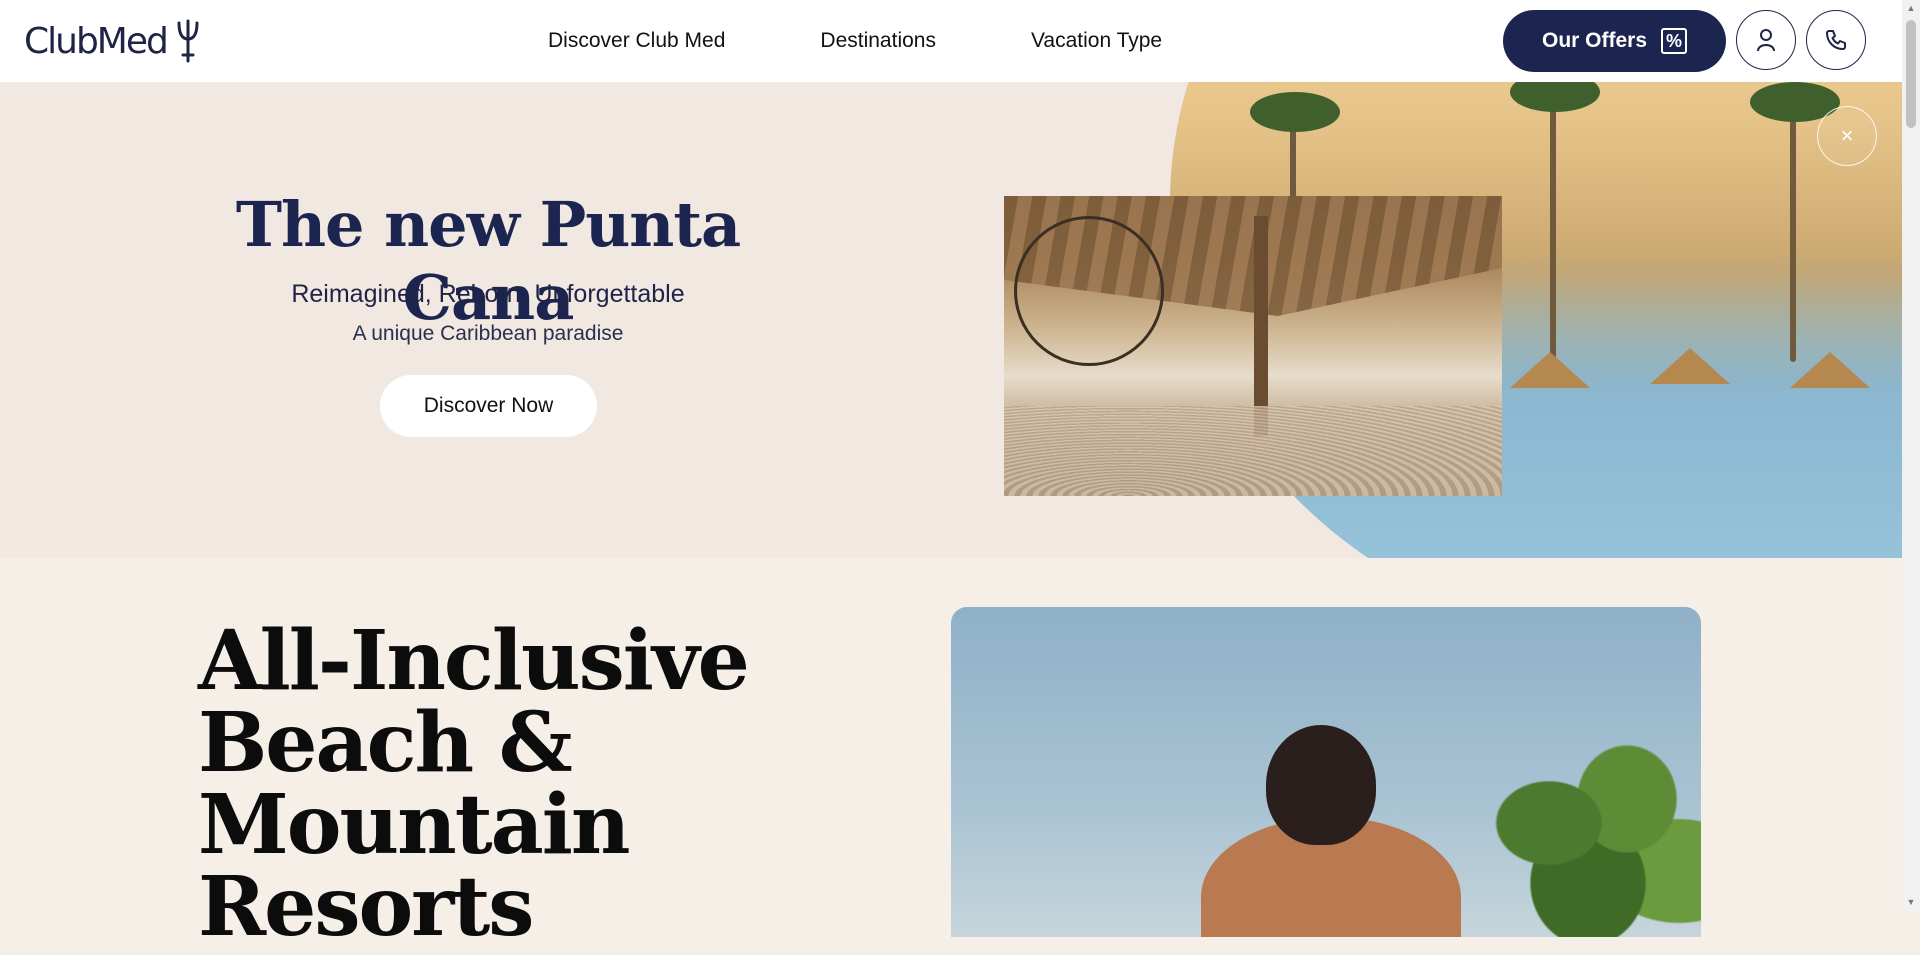  Describe the element at coordinates (1674, 41) in the screenshot. I see `percent-icon: %` at that location.